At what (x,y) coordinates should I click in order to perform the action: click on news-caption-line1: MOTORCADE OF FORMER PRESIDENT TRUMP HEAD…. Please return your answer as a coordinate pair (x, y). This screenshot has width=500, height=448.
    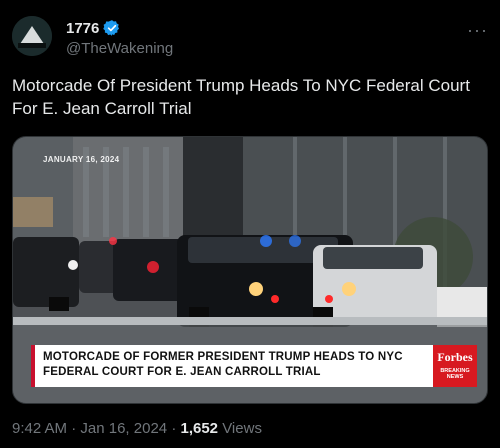
    Looking at the image, I should click on (223, 357).